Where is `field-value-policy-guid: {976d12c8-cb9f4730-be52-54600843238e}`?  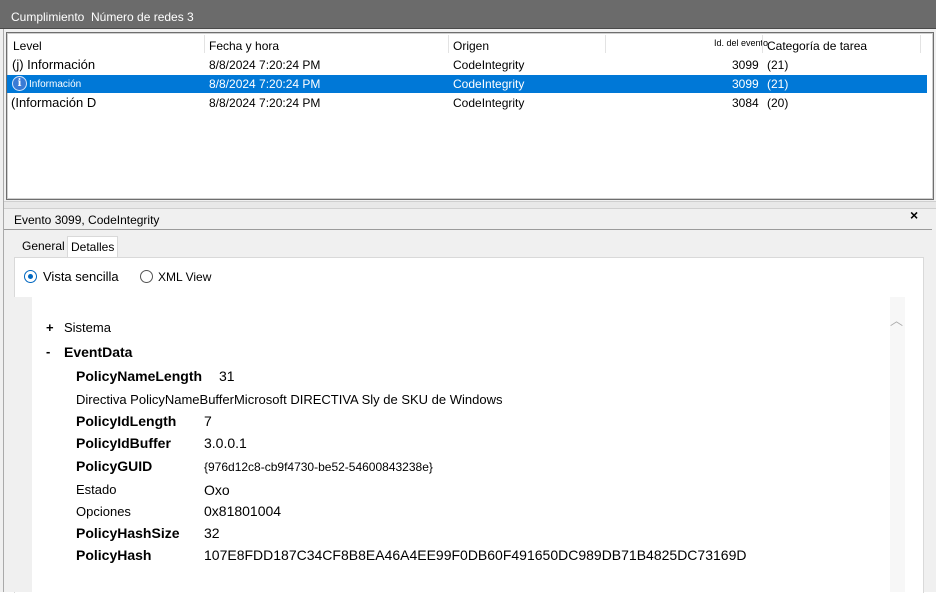
field-value-policy-guid: {976d12c8-cb9f4730-be52-54600843238e} is located at coordinates (318, 467).